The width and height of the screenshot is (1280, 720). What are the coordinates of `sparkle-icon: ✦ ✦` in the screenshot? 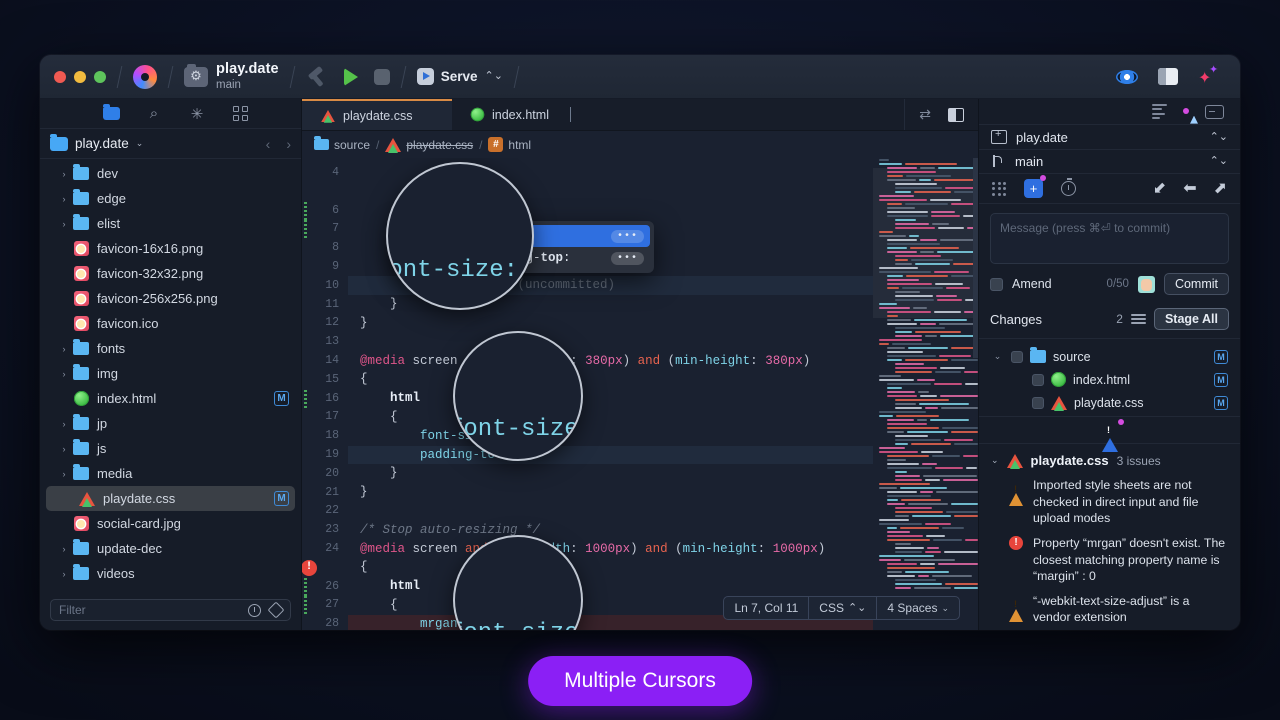 It's located at (1209, 75).